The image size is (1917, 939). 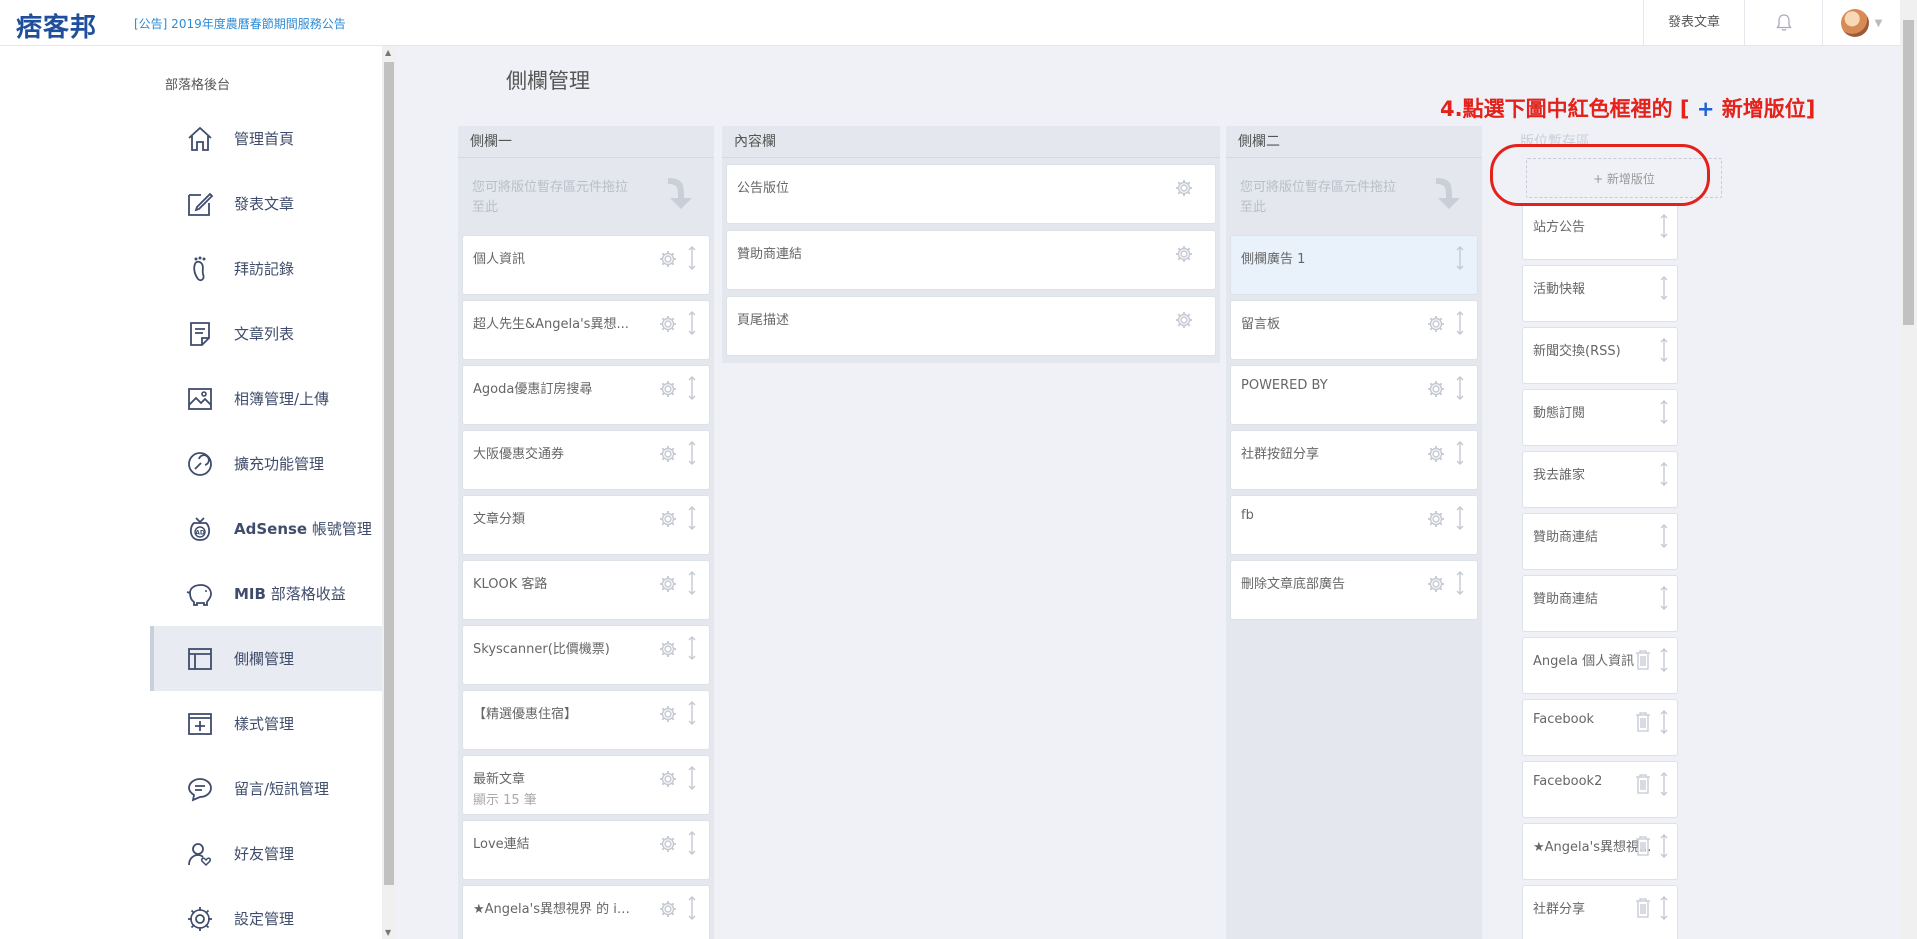 What do you see at coordinates (586, 655) in the screenshot?
I see `widget-card: Skyscanner(比價機票)` at bounding box center [586, 655].